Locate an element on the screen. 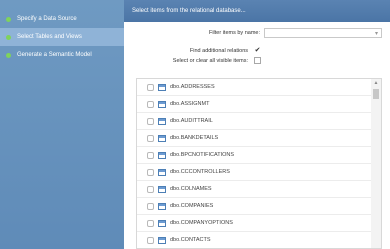  item-label: dbo.BANKDETAILS is located at coordinates (194, 138).